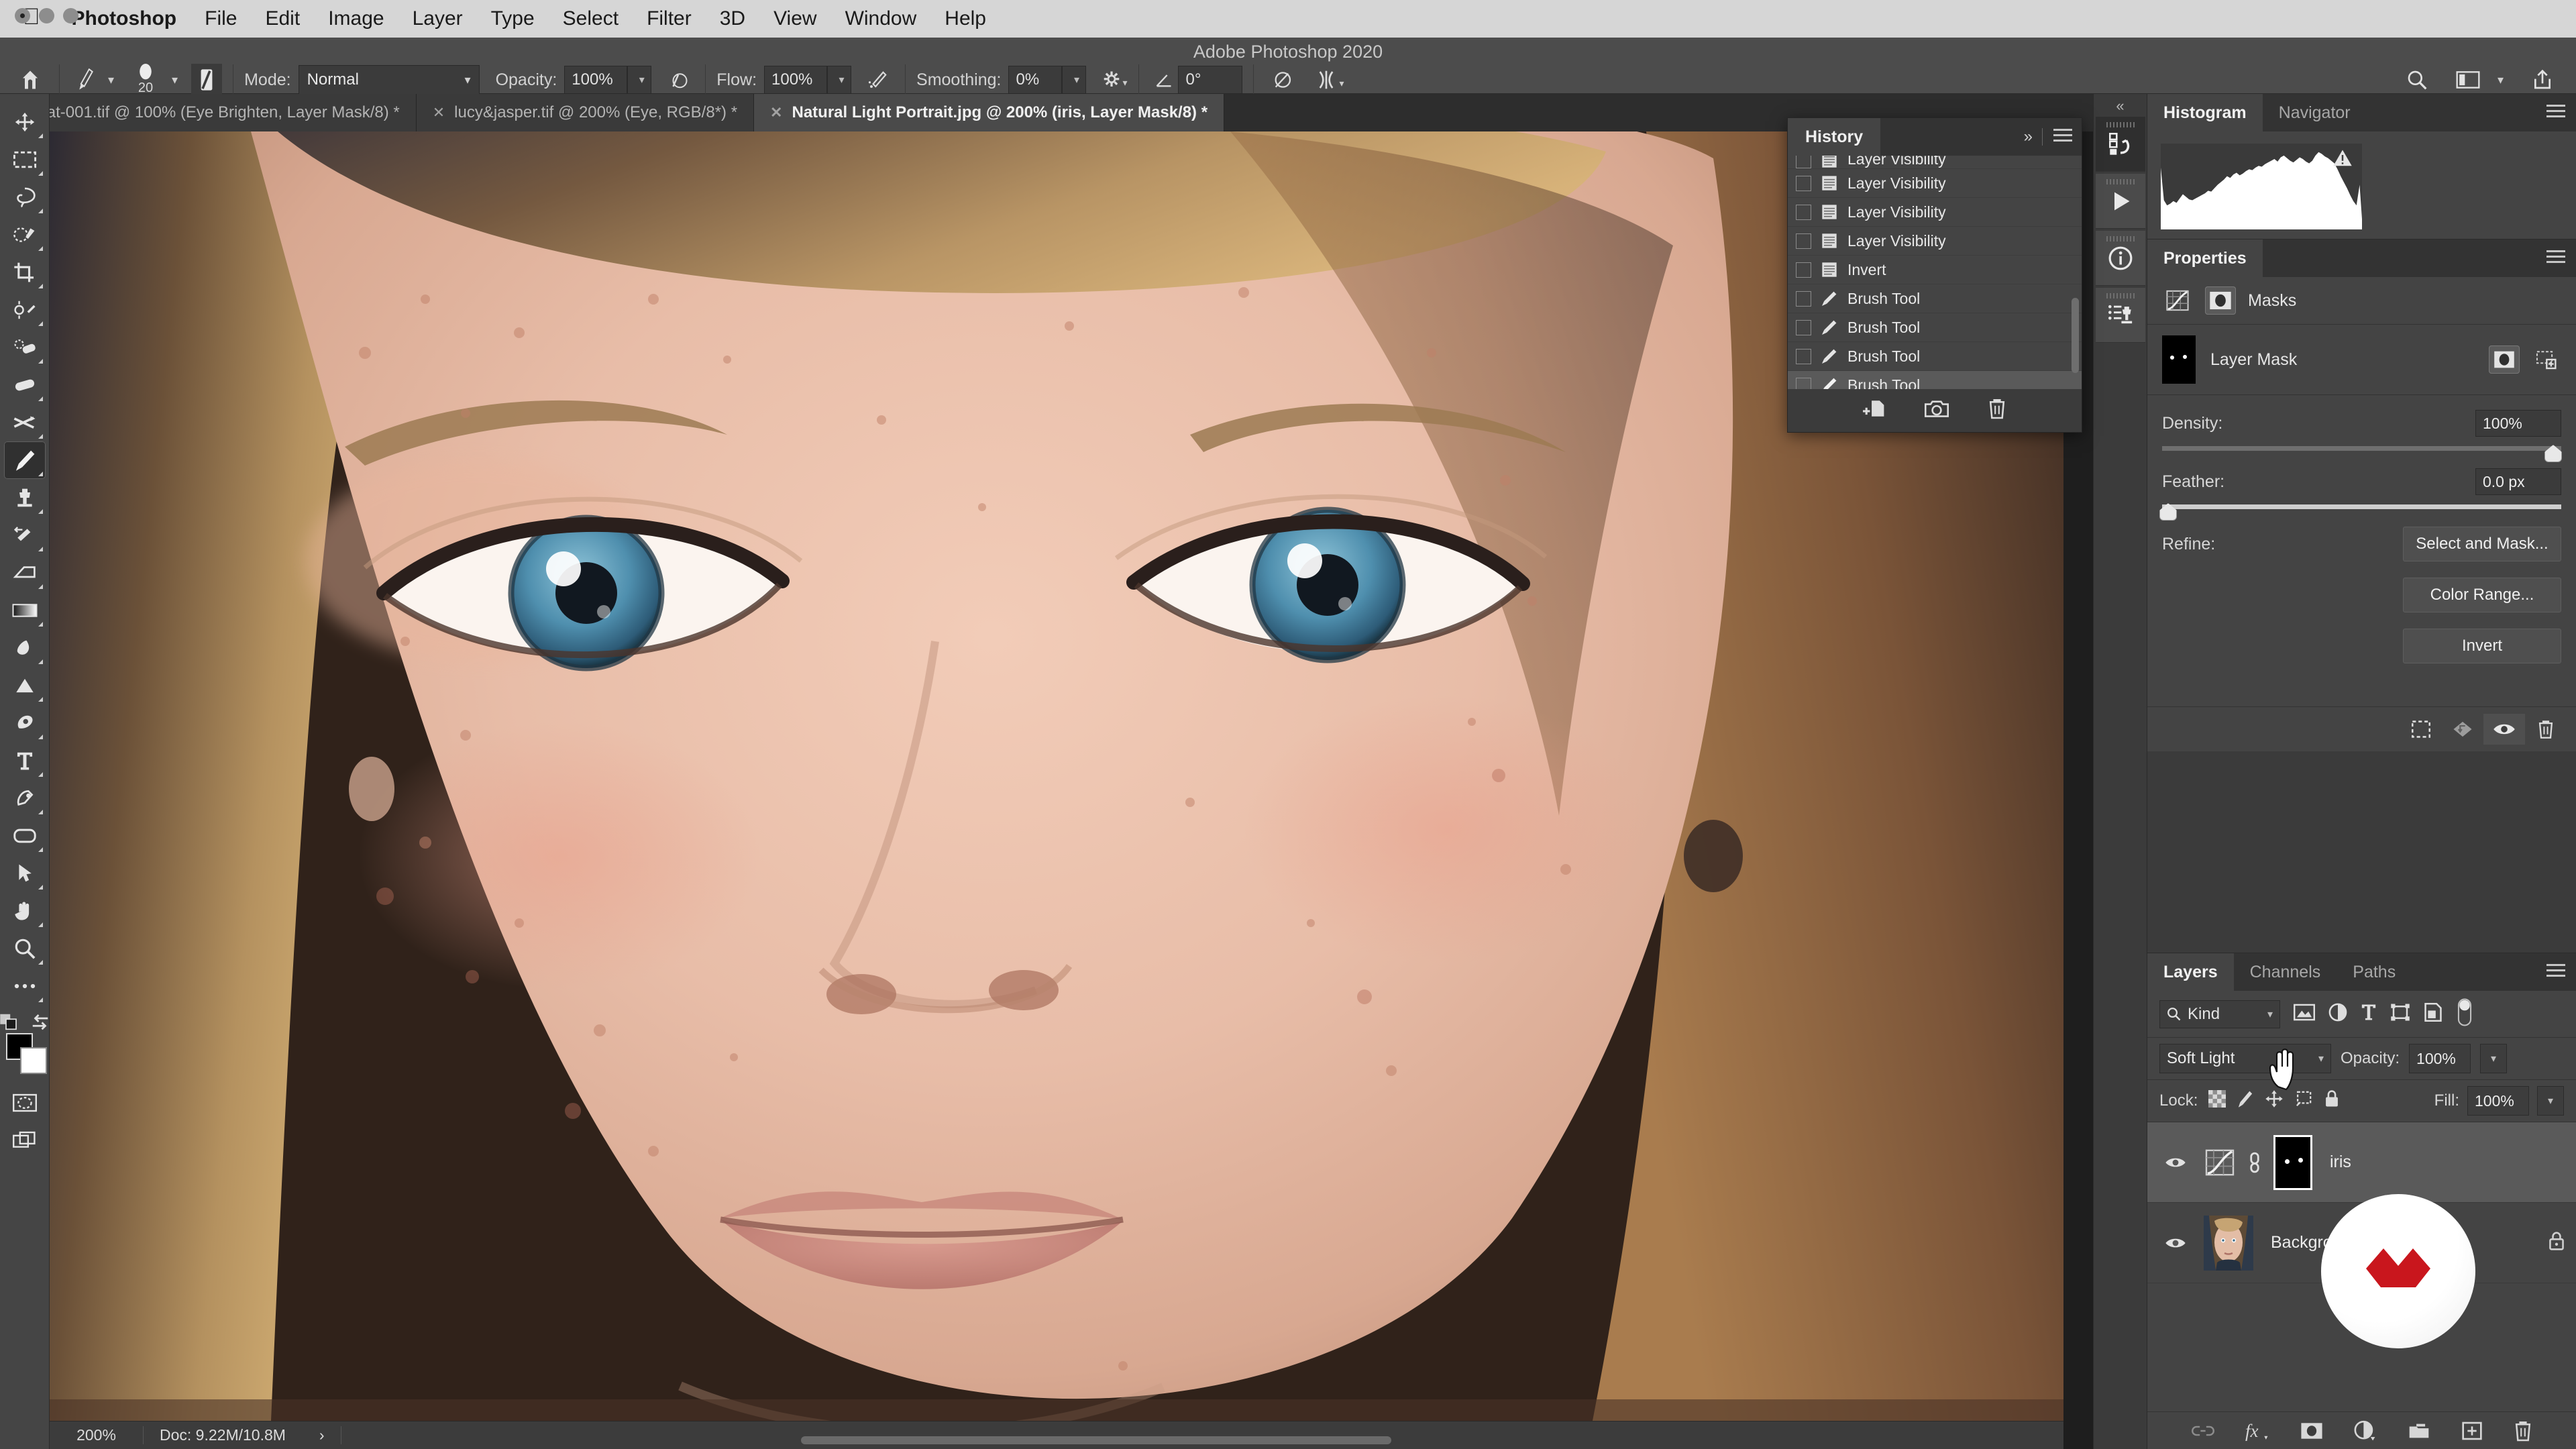 This screenshot has width=2576, height=1449. What do you see at coordinates (2419, 1431) in the screenshot?
I see `new-group-icon` at bounding box center [2419, 1431].